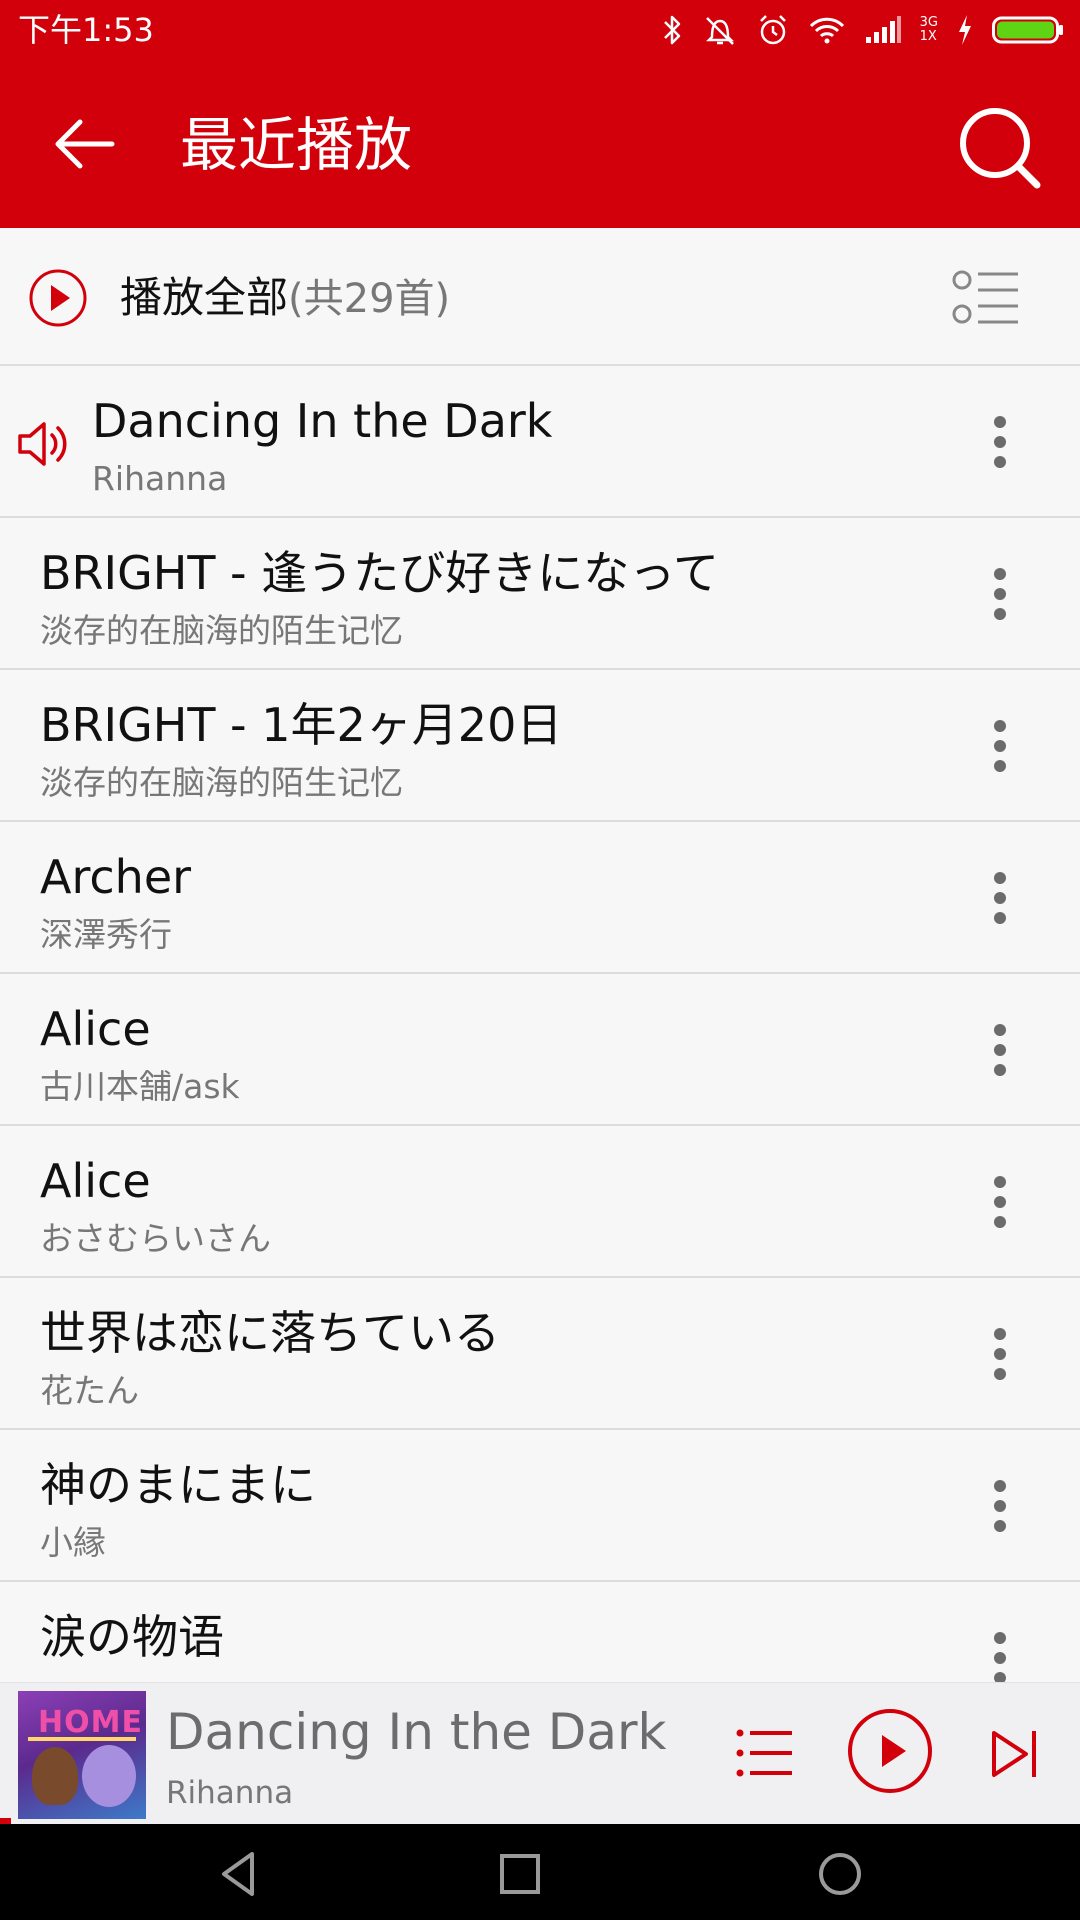 The height and width of the screenshot is (1920, 1080). What do you see at coordinates (89, 1390) in the screenshot?
I see `song-artist: 花たん` at bounding box center [89, 1390].